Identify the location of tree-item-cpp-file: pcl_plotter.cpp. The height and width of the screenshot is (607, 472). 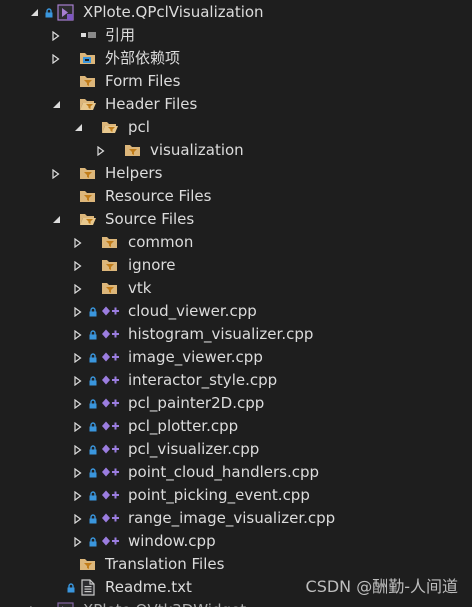
(236, 426).